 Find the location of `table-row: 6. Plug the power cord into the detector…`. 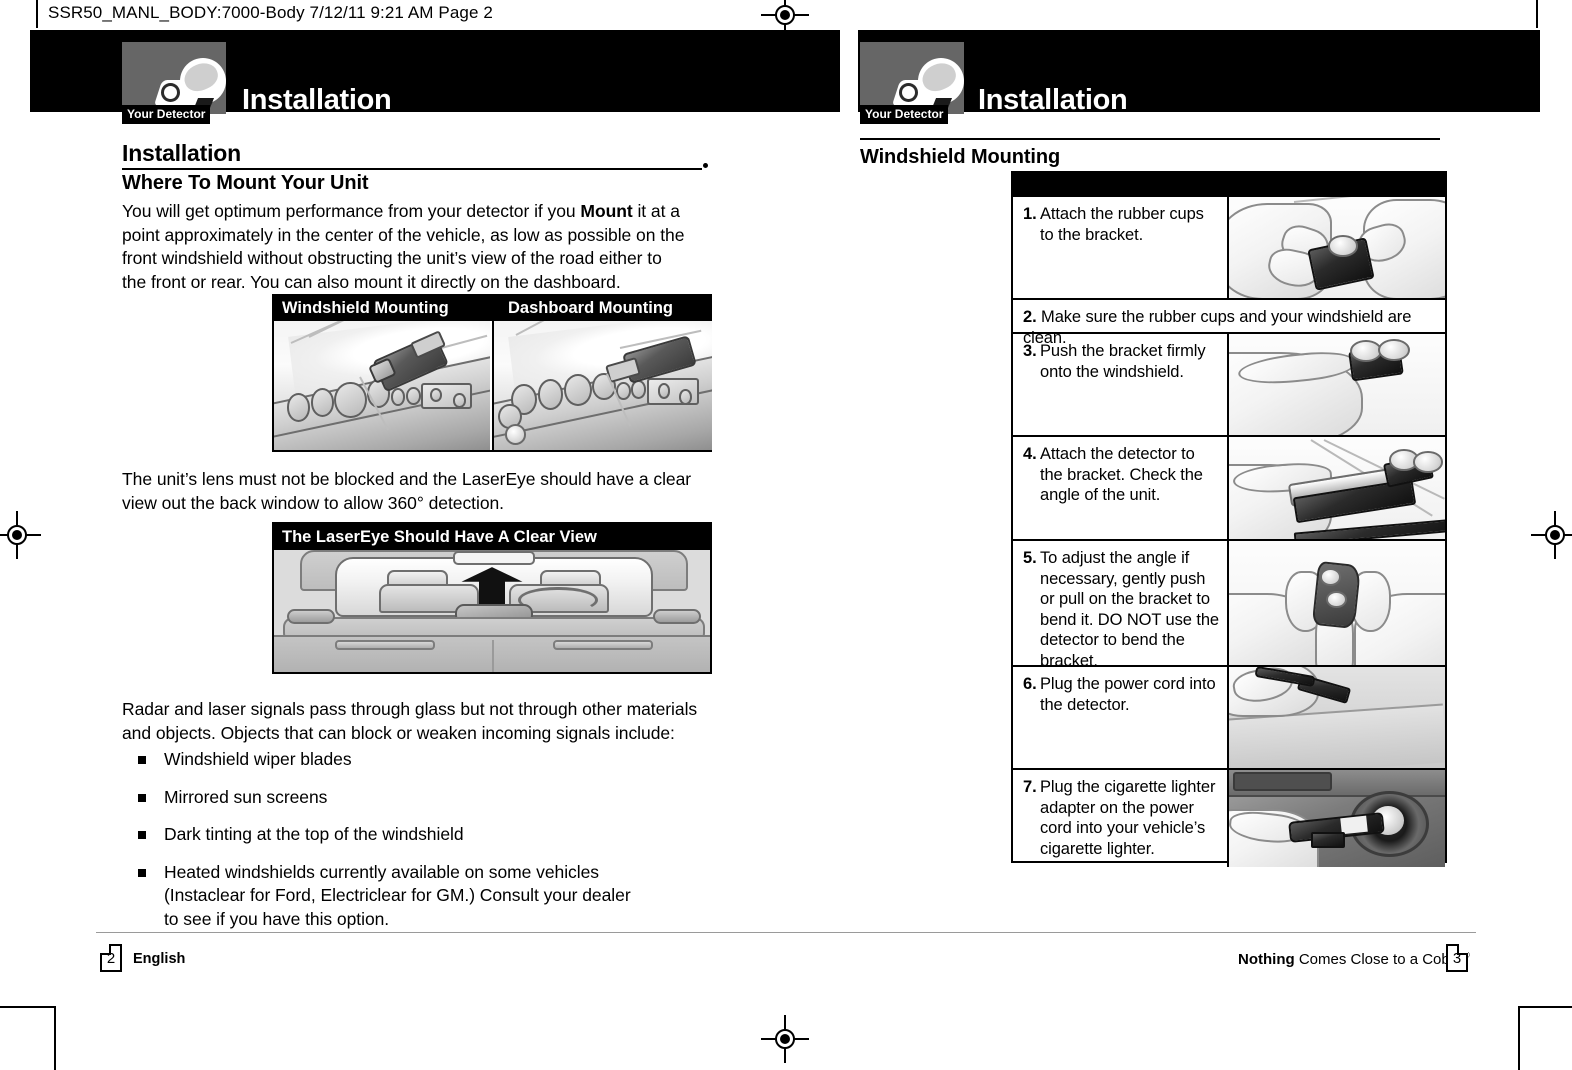

table-row: 6. Plug the power cord into the detector… is located at coordinates (1229, 716).